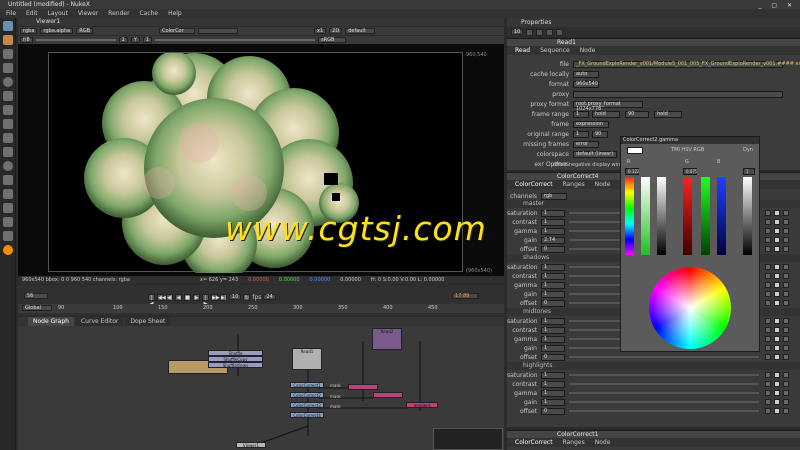 This screenshot has height=450, width=800. What do you see at coordinates (175, 13) in the screenshot?
I see `menu-help: Help` at bounding box center [175, 13].